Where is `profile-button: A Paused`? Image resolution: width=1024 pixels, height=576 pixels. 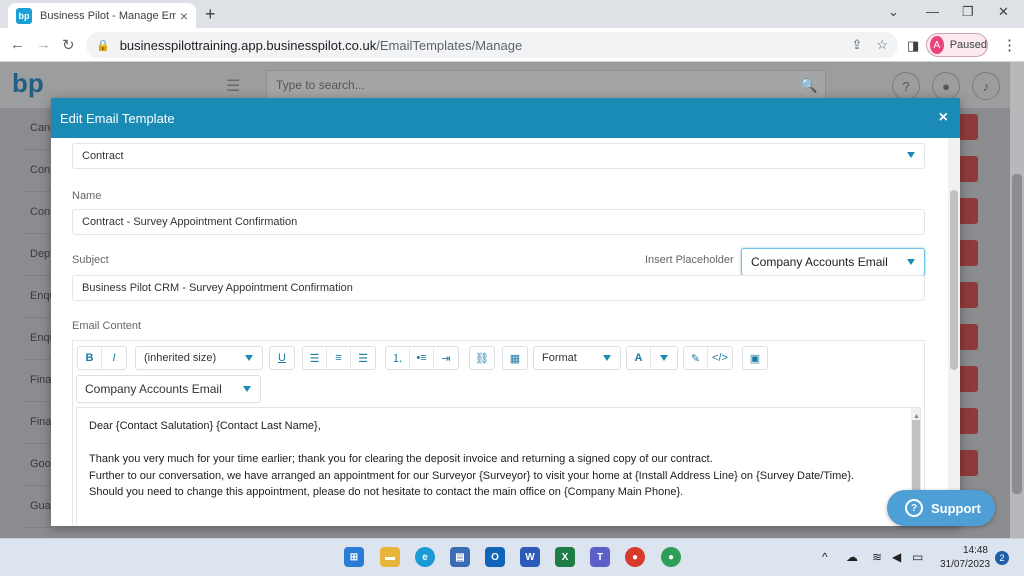 profile-button: A Paused is located at coordinates (957, 45).